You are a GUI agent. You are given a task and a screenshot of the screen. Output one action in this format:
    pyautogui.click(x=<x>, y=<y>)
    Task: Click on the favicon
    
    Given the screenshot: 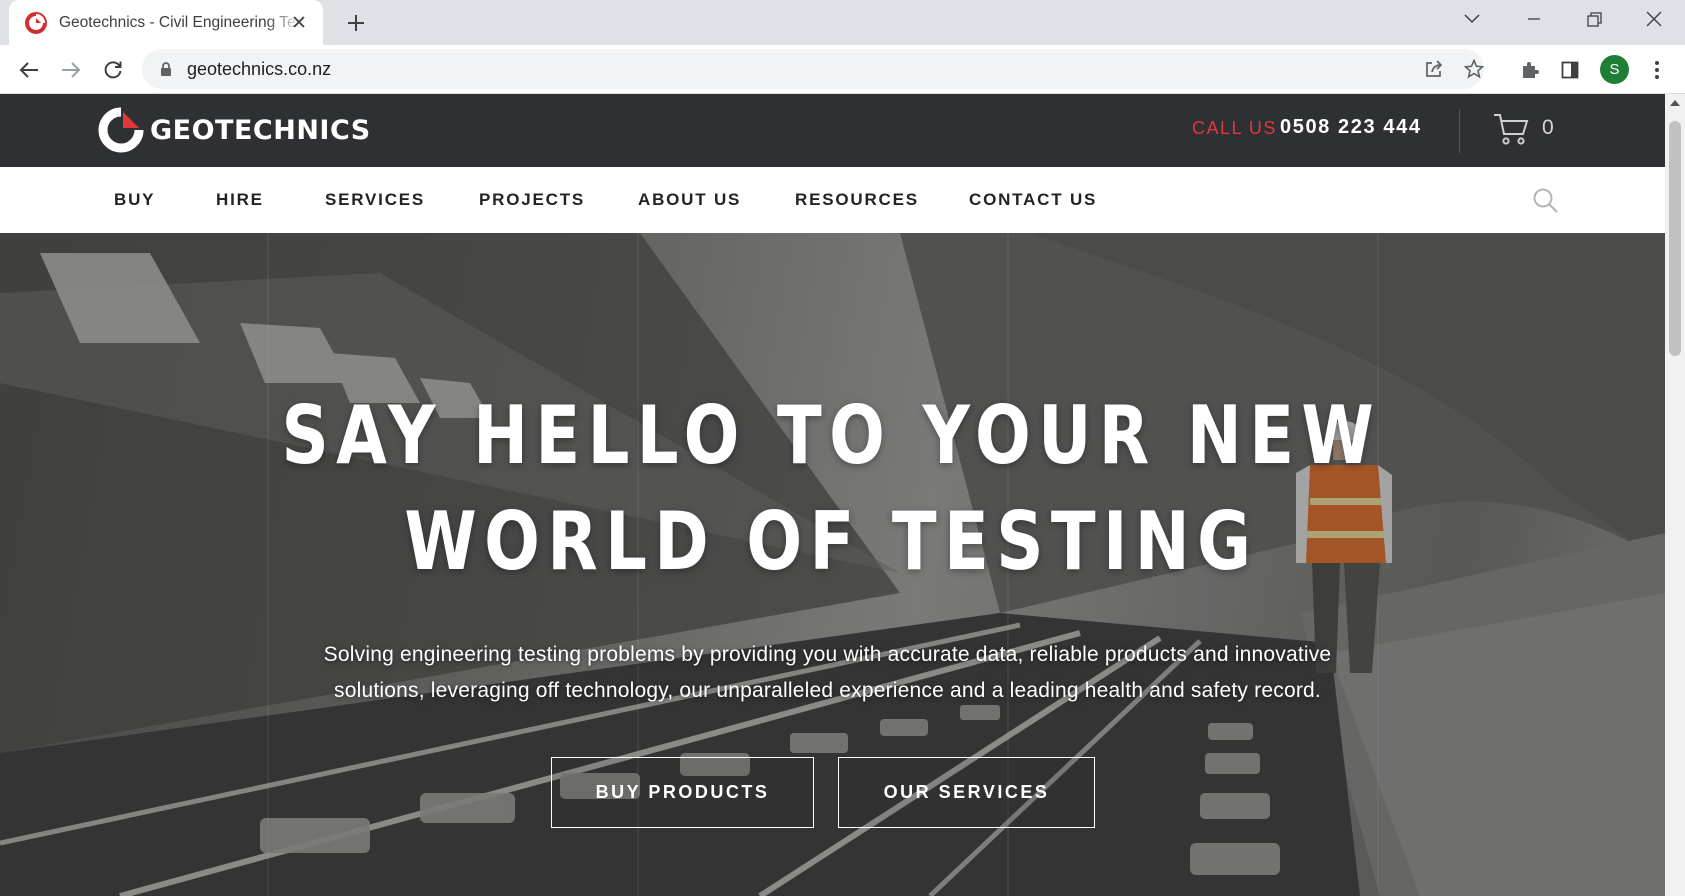 What is the action you would take?
    pyautogui.click(x=36, y=22)
    